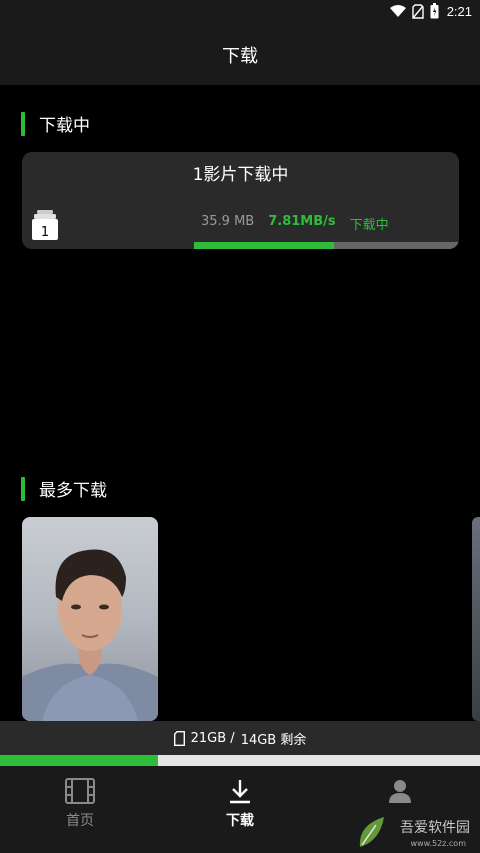 The image size is (480, 853). What do you see at coordinates (240, 809) in the screenshot?
I see `nav-item-download: 下载` at bounding box center [240, 809].